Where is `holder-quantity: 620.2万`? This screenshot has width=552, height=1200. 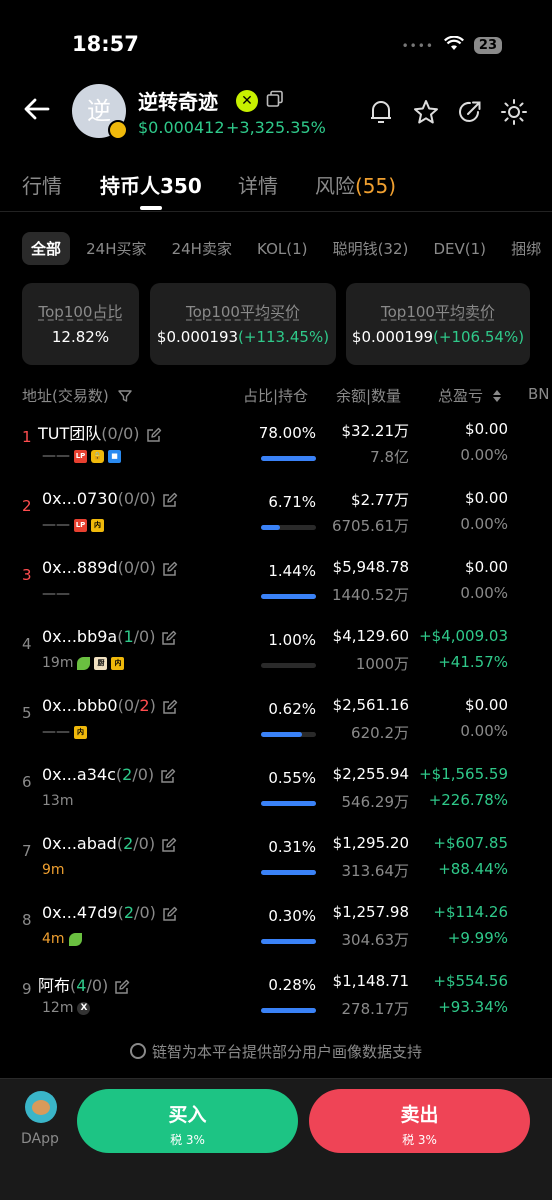
holder-quantity: 620.2万 is located at coordinates (380, 733).